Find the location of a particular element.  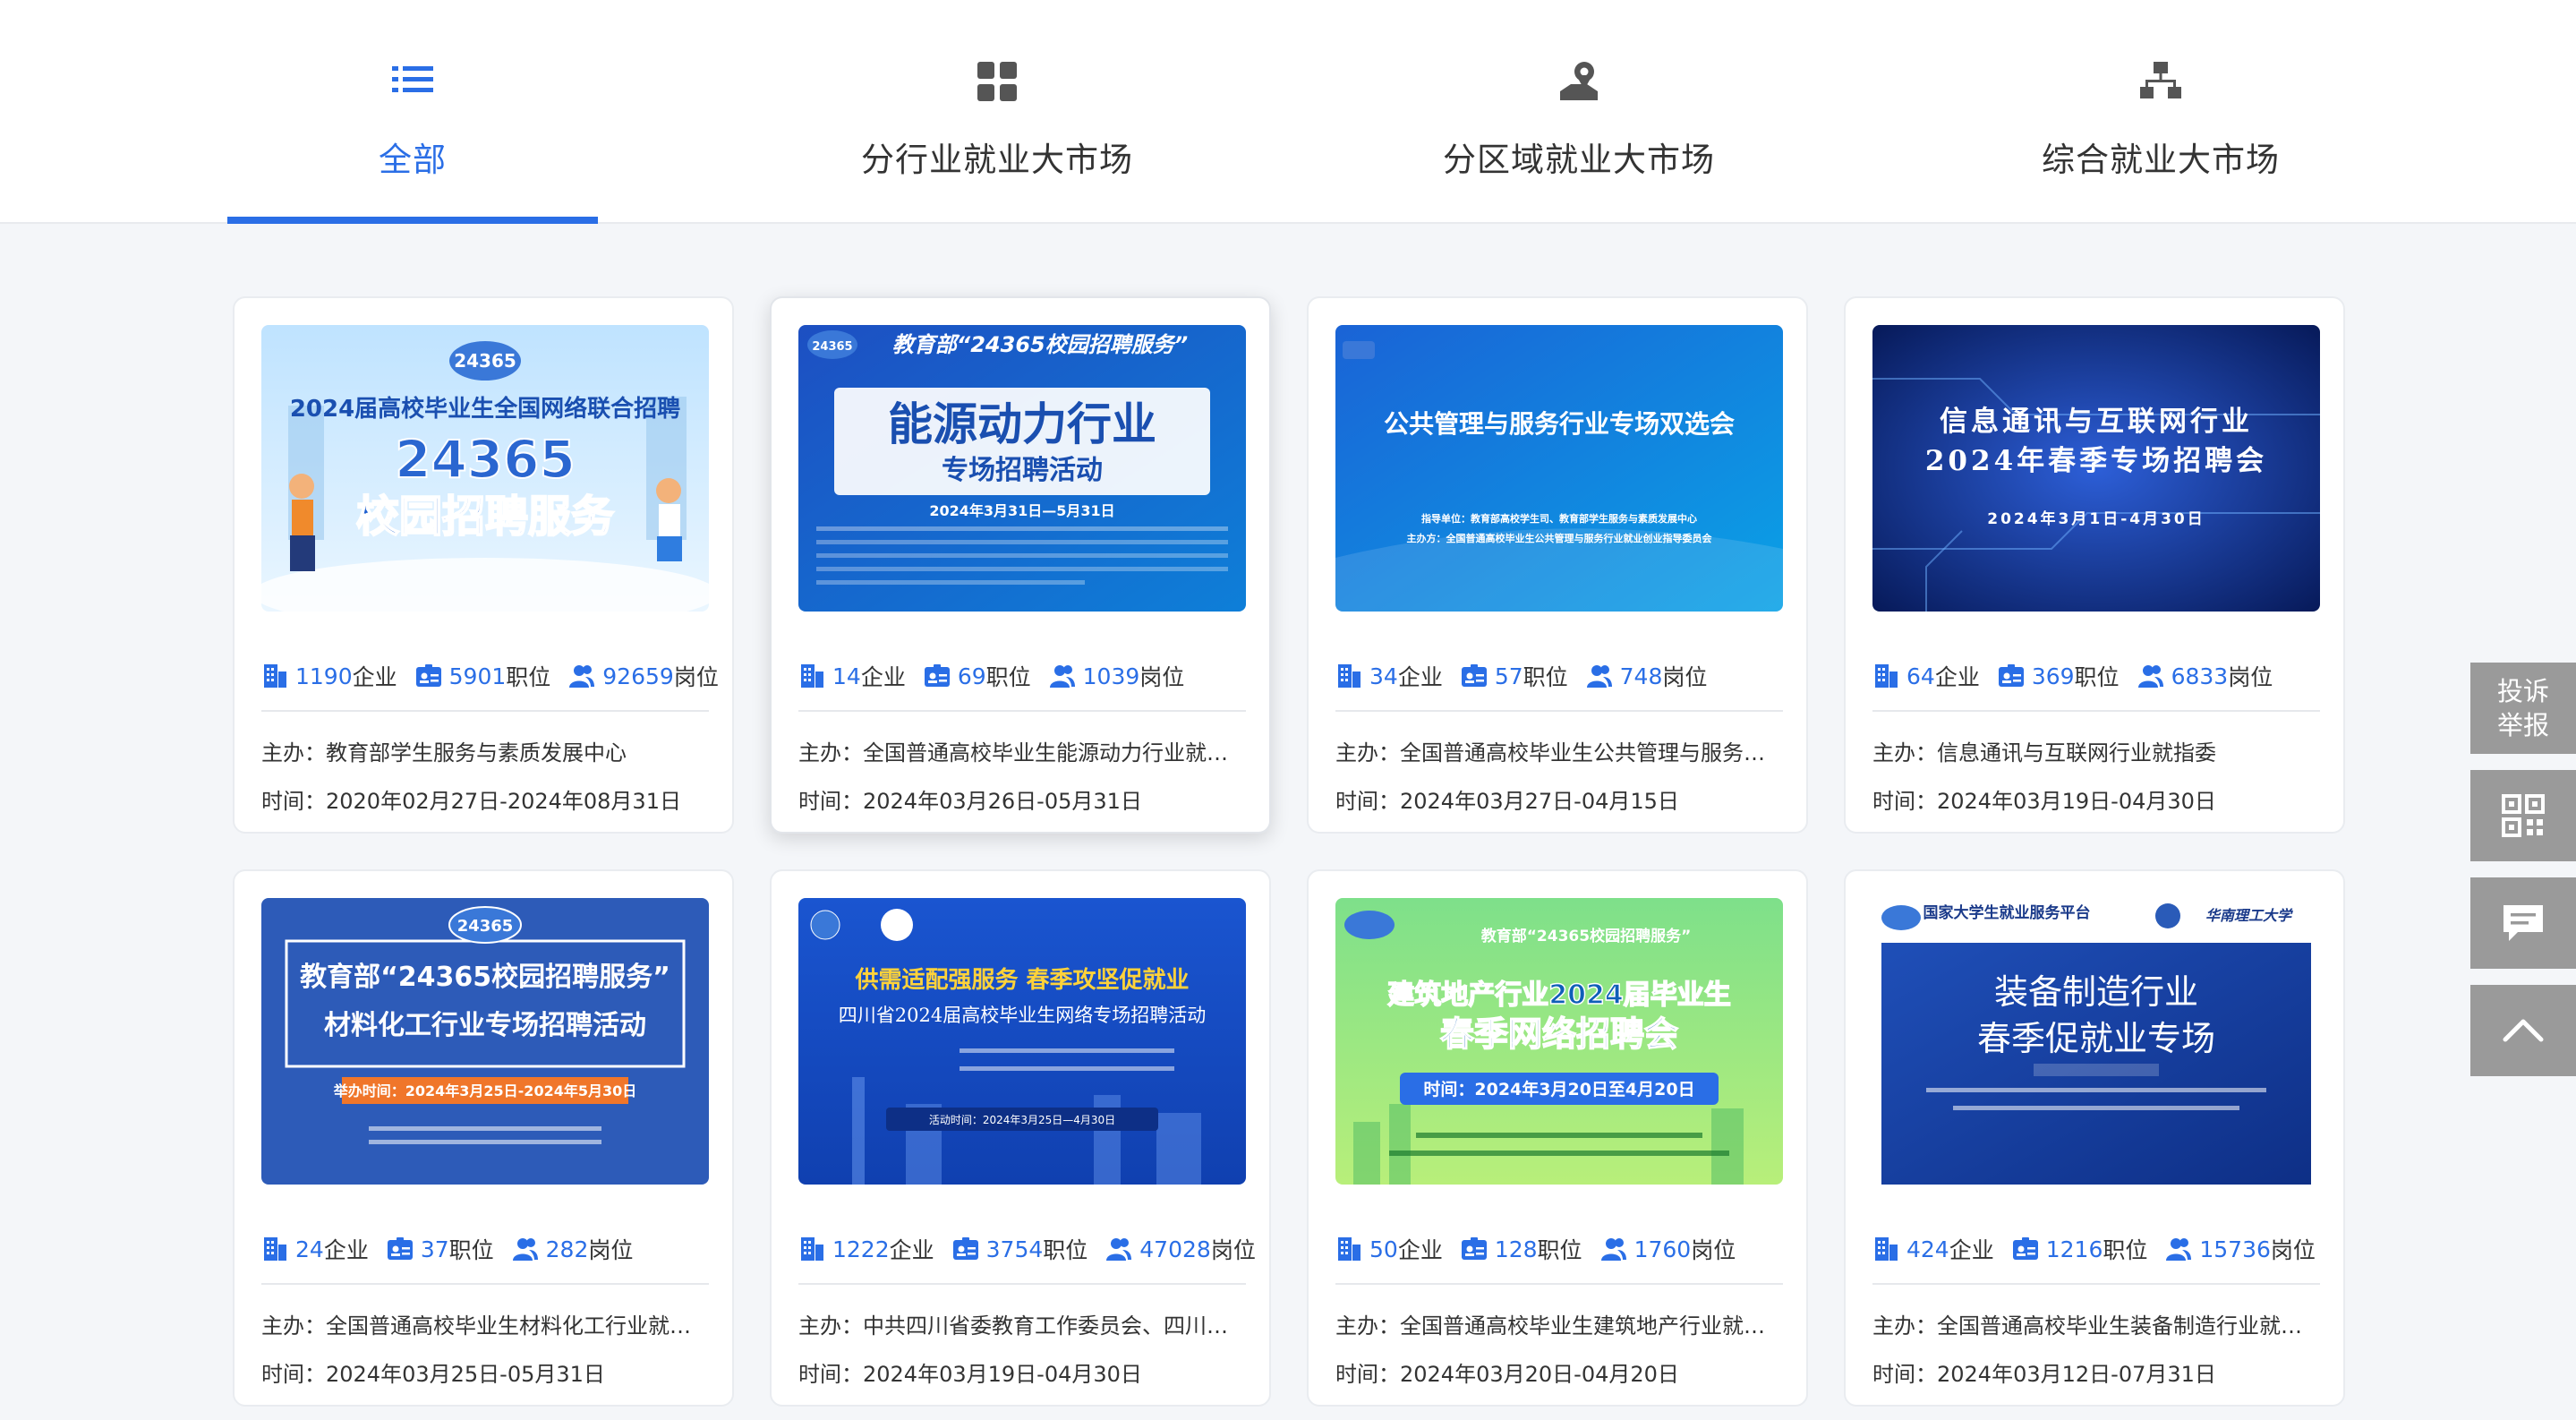

company-count: 1222 is located at coordinates (861, 1249).